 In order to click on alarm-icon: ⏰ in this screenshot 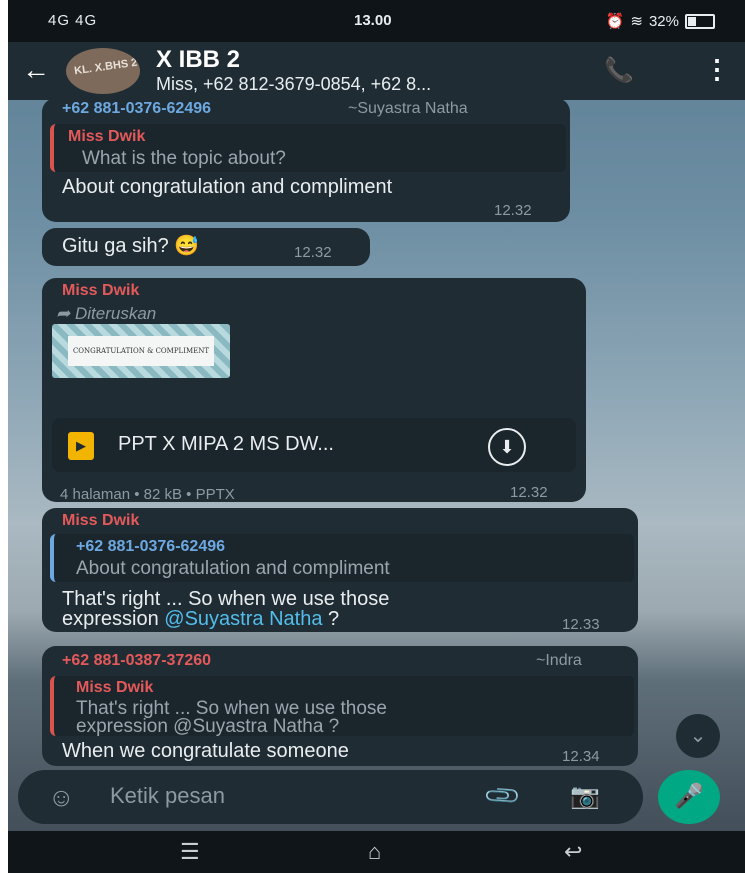, I will do `click(615, 21)`.